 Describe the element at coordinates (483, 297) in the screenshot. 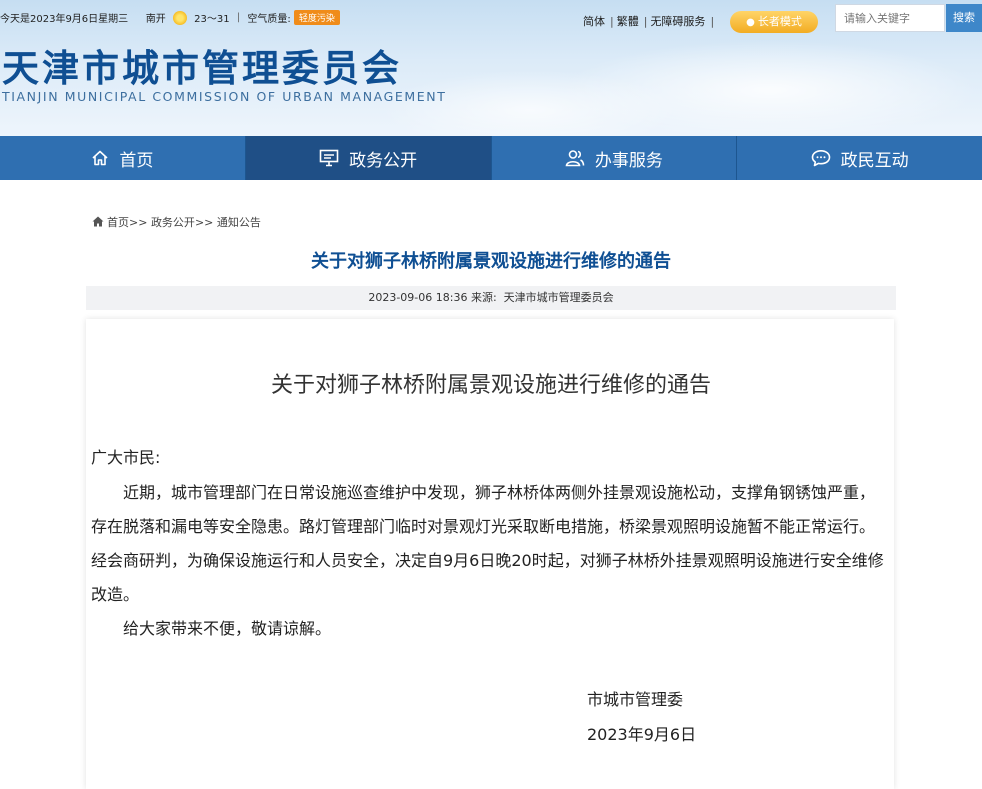

I see `source-label: 来源:` at that location.